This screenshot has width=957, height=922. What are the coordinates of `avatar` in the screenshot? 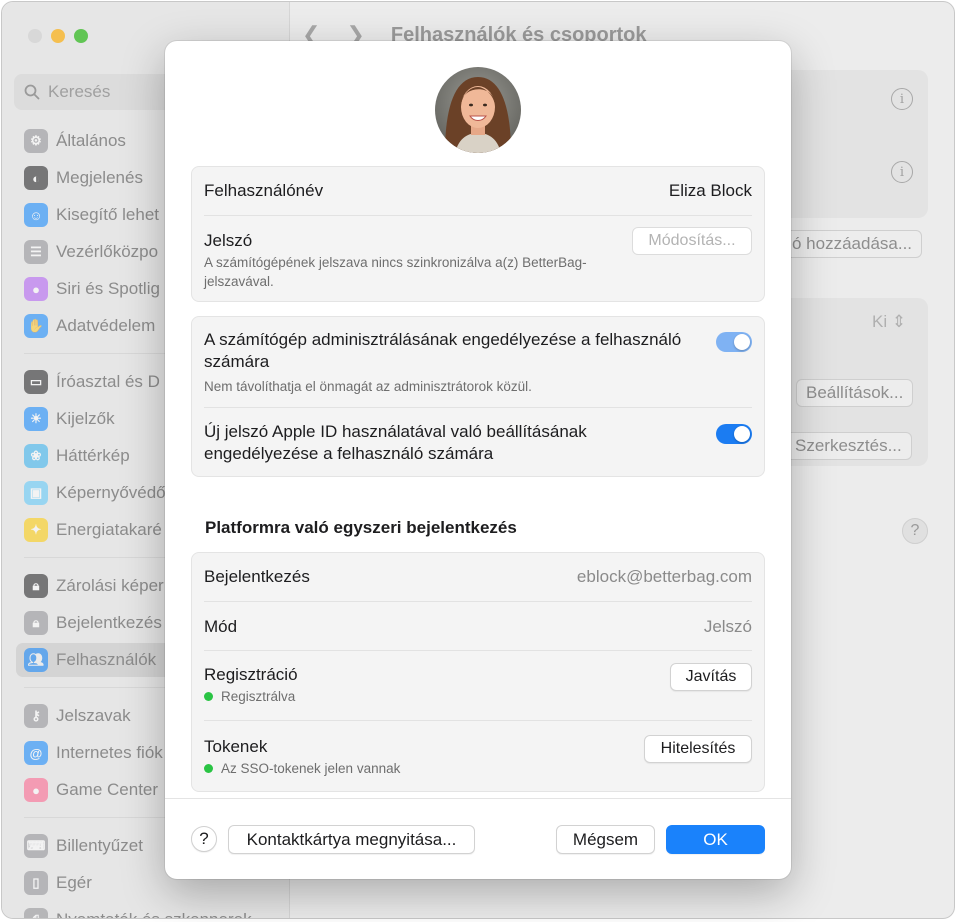 It's located at (478, 110).